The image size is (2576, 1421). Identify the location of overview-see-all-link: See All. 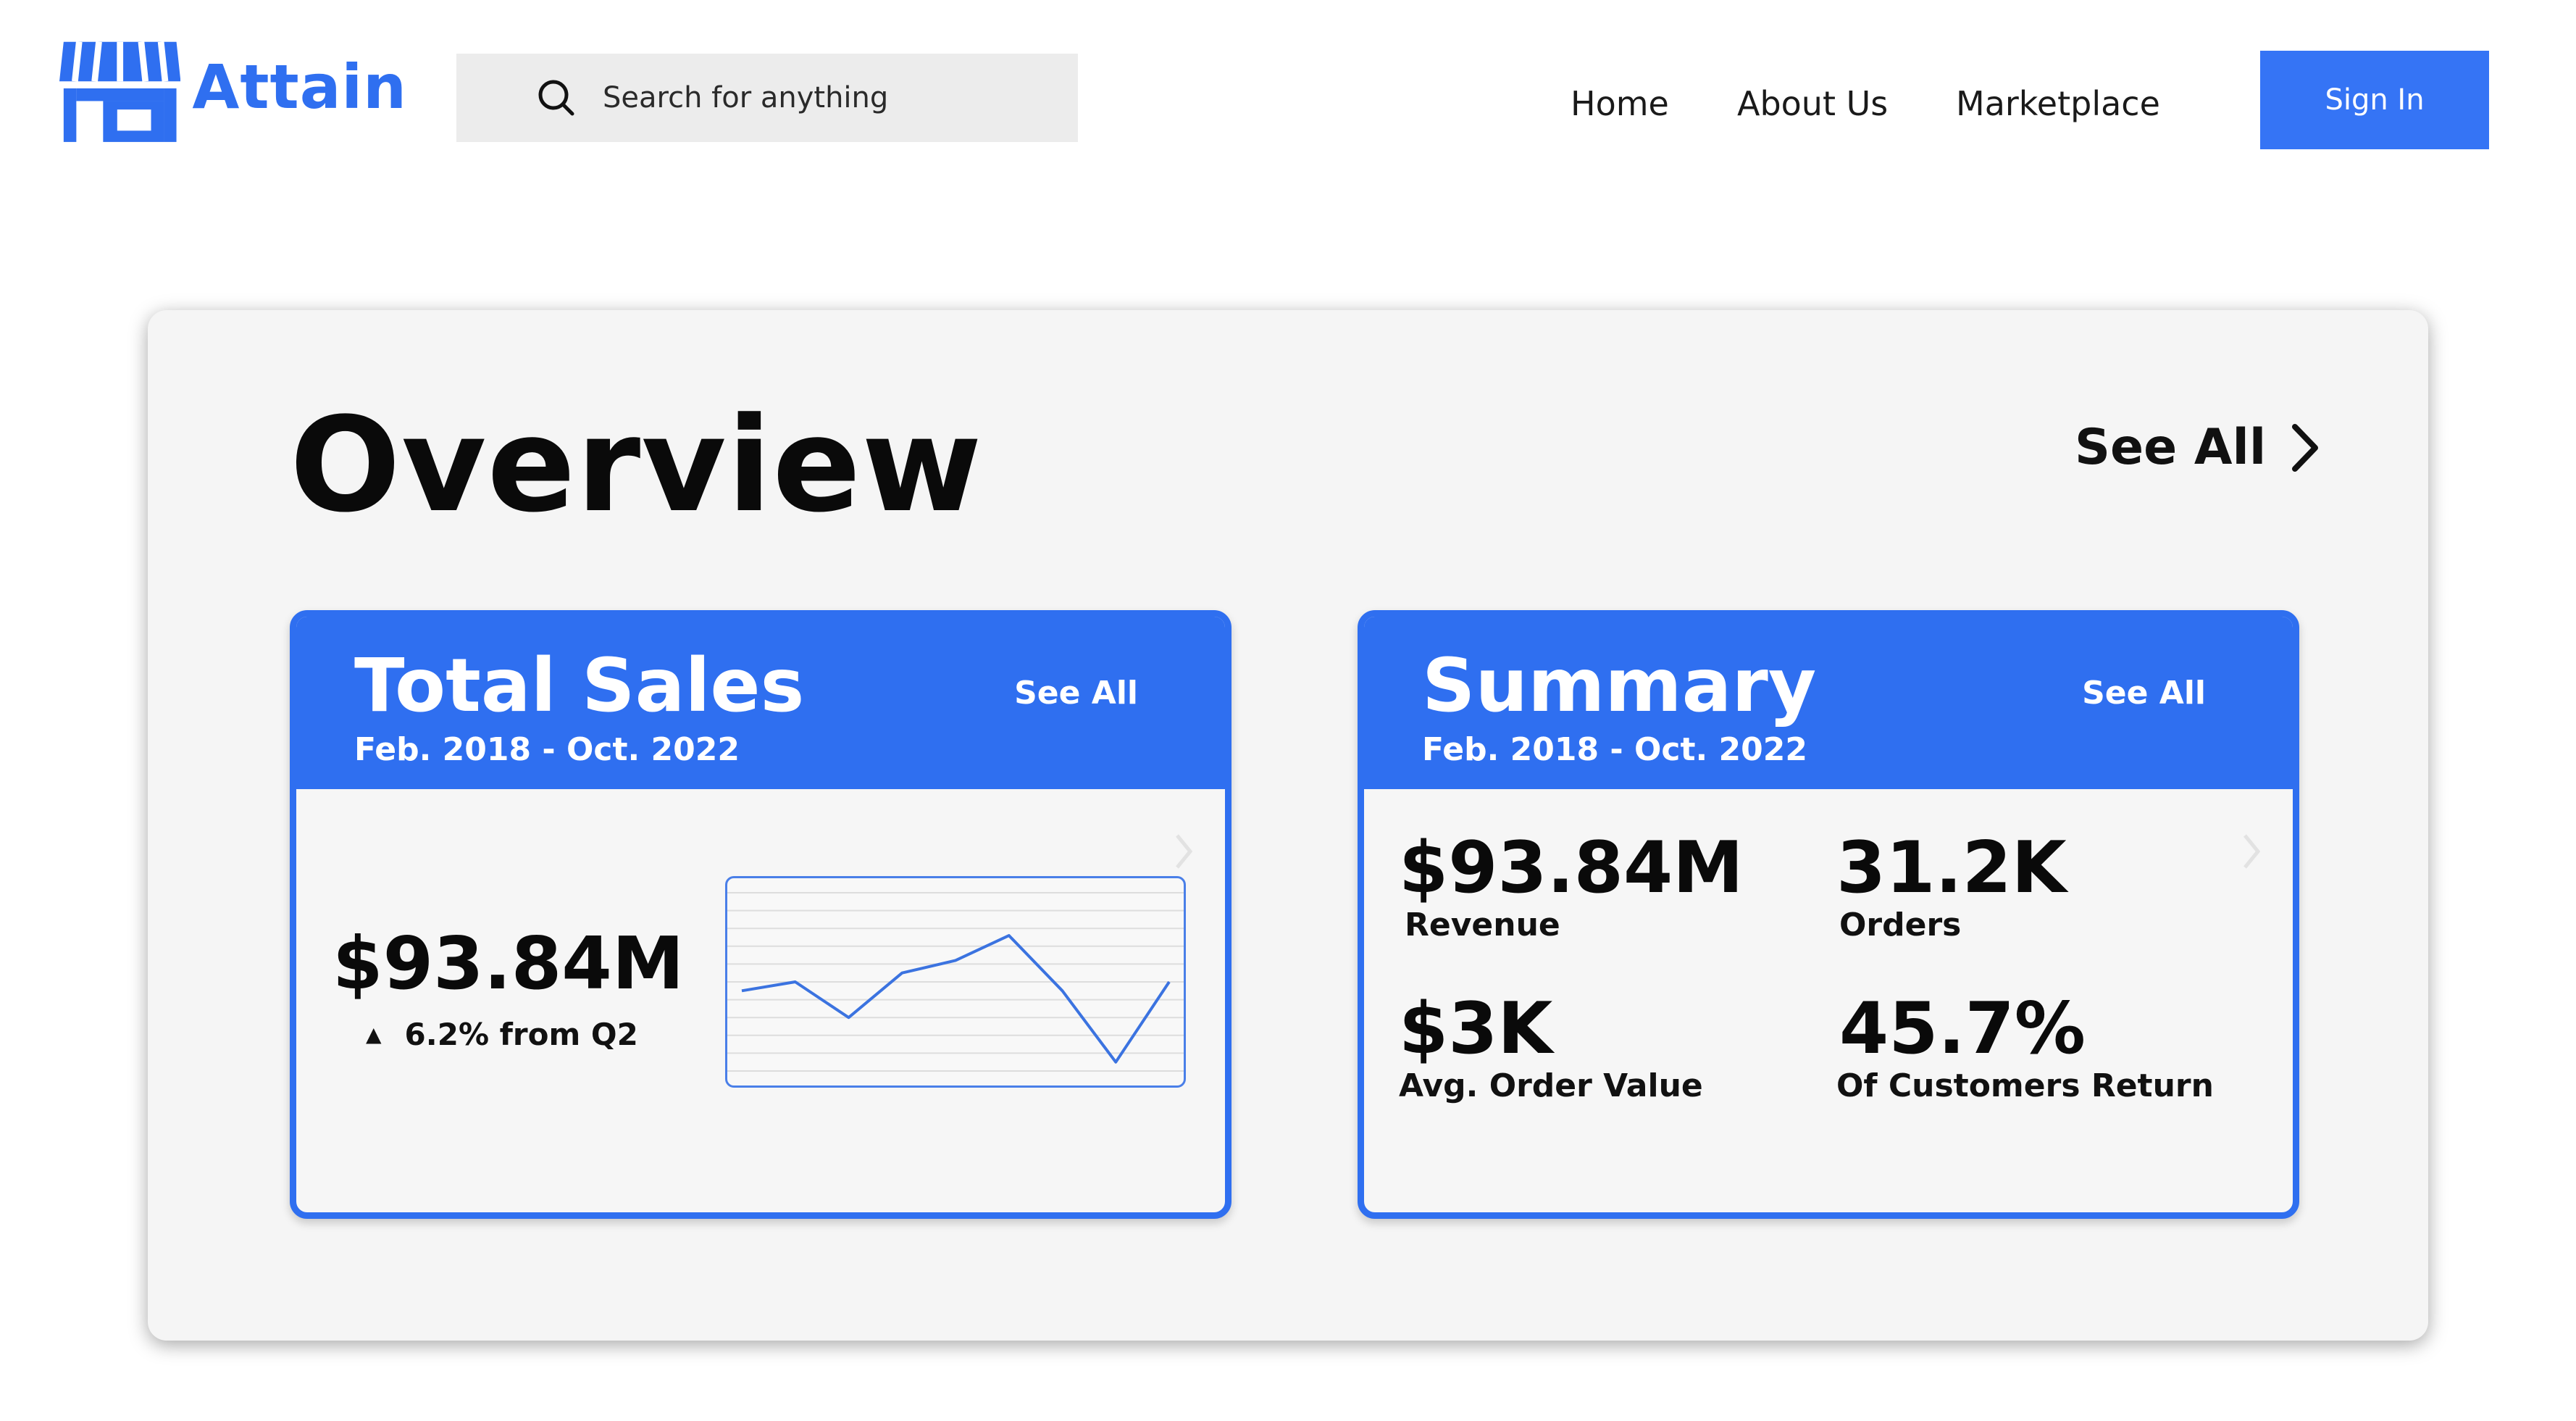
(2198, 447).